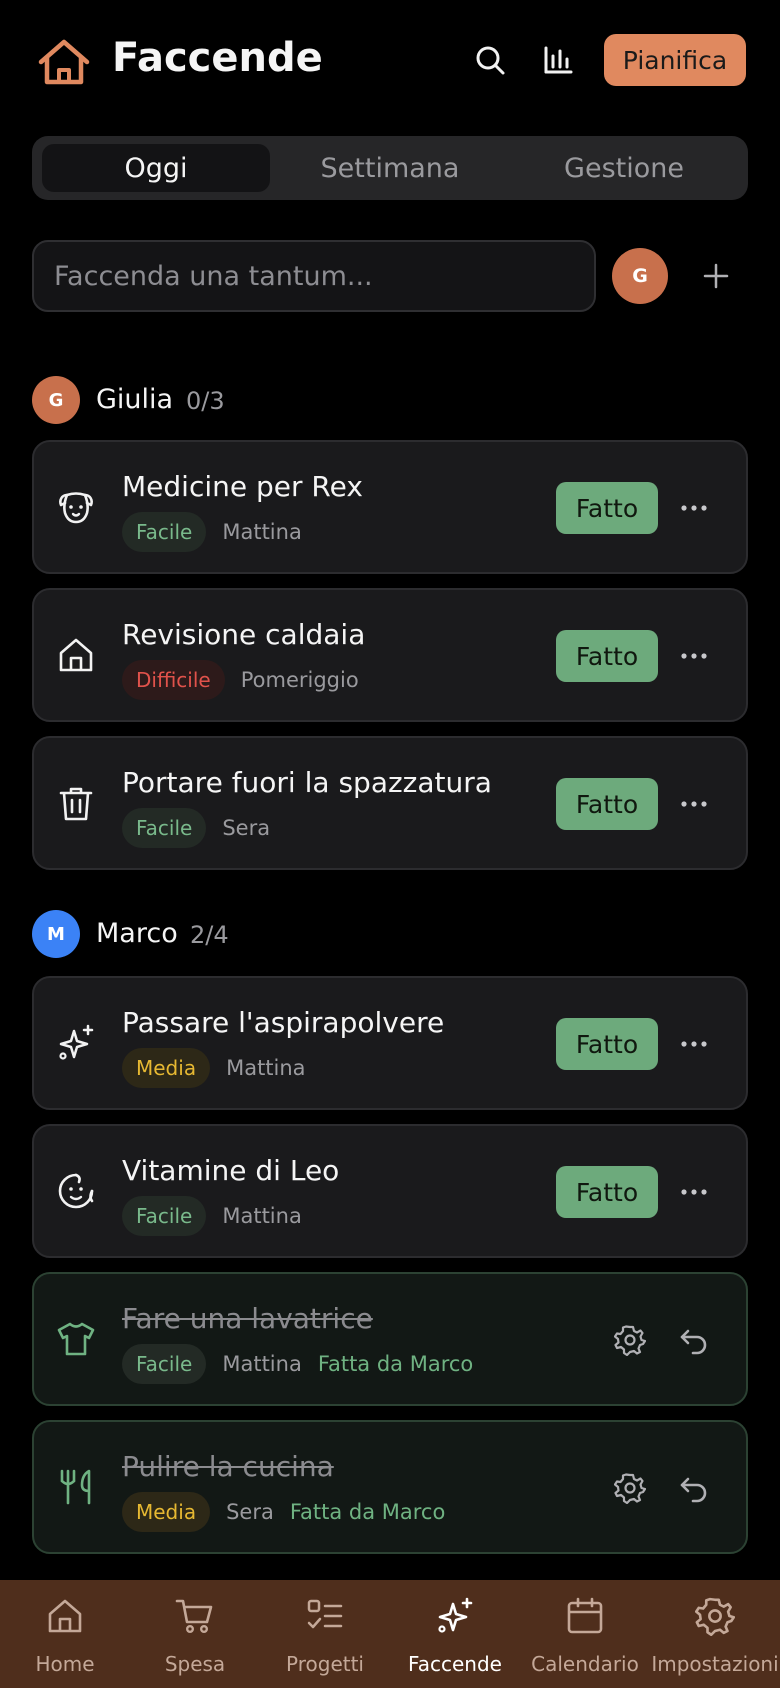 Image resolution: width=780 pixels, height=1688 pixels. What do you see at coordinates (640, 276) in the screenshot?
I see `assignee-avatar-button: G` at bounding box center [640, 276].